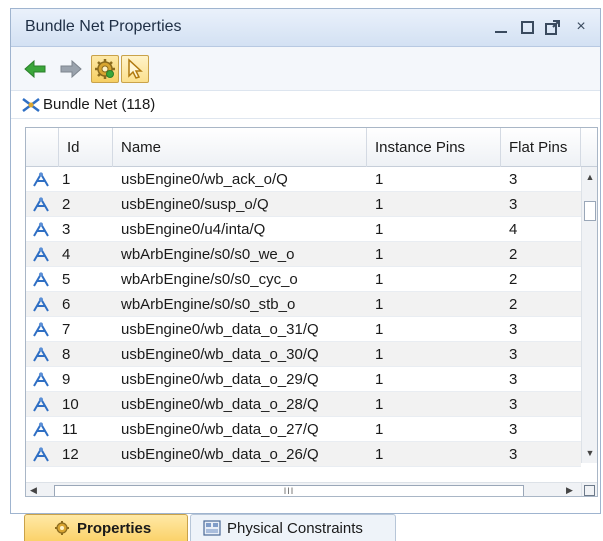 This screenshot has width=603, height=541. Describe the element at coordinates (434, 147) in the screenshot. I see `column-header-instance-pins: Instance Pins` at that location.